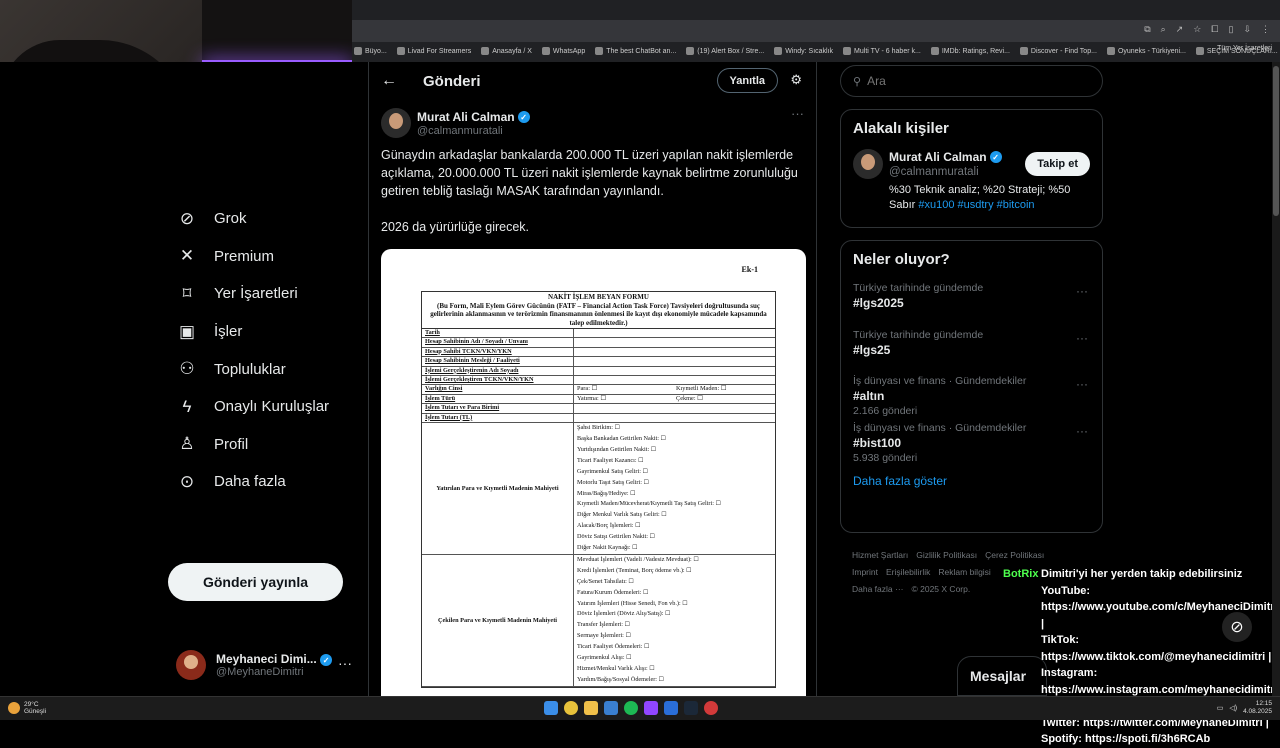 The width and height of the screenshot is (1280, 748). What do you see at coordinates (749, 269) in the screenshot?
I see `annex-label: Ek-1` at bounding box center [749, 269].